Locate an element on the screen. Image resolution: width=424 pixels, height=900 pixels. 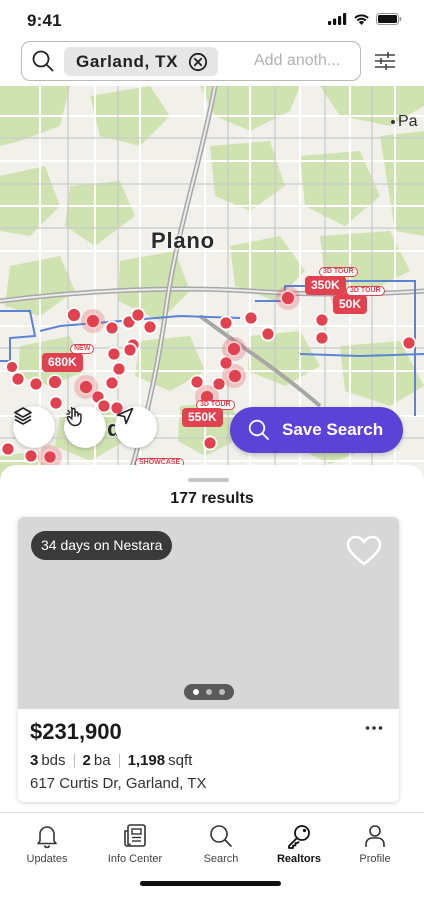
baths-unit: ba is located at coordinates (102, 760).